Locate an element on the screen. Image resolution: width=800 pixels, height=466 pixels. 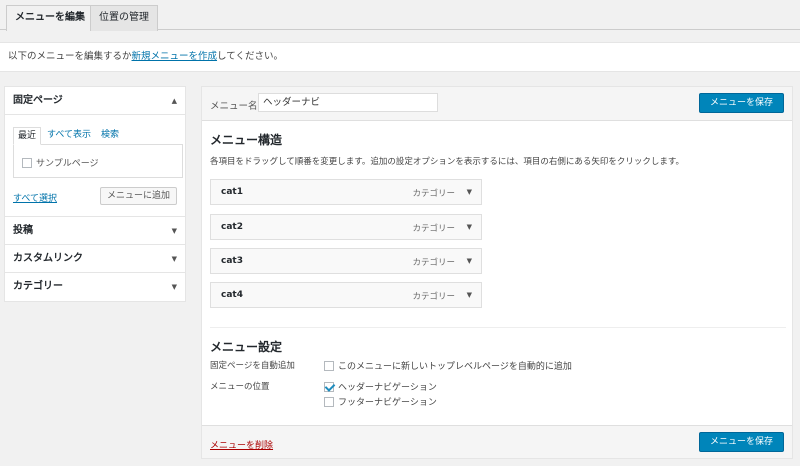
accordion-pages-body: 最近 すべて表示 検索 サンプルページ すべて選択 メニューに追加 is located at coordinates (95, 166).